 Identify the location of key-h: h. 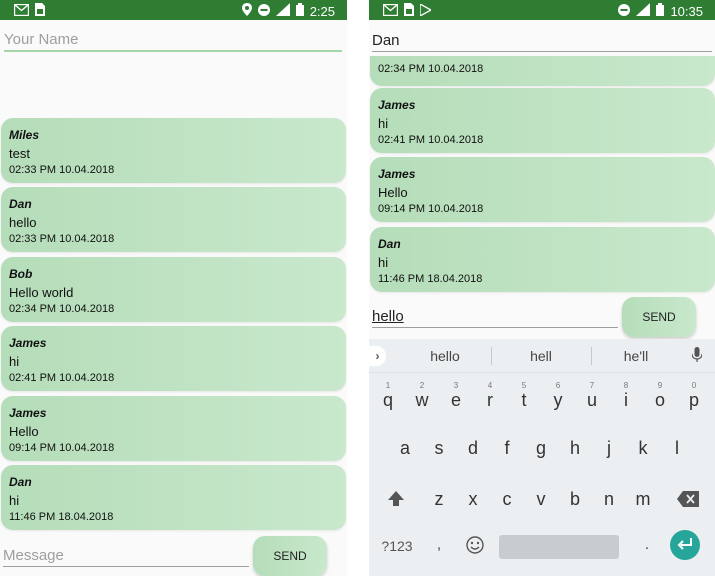
(575, 448).